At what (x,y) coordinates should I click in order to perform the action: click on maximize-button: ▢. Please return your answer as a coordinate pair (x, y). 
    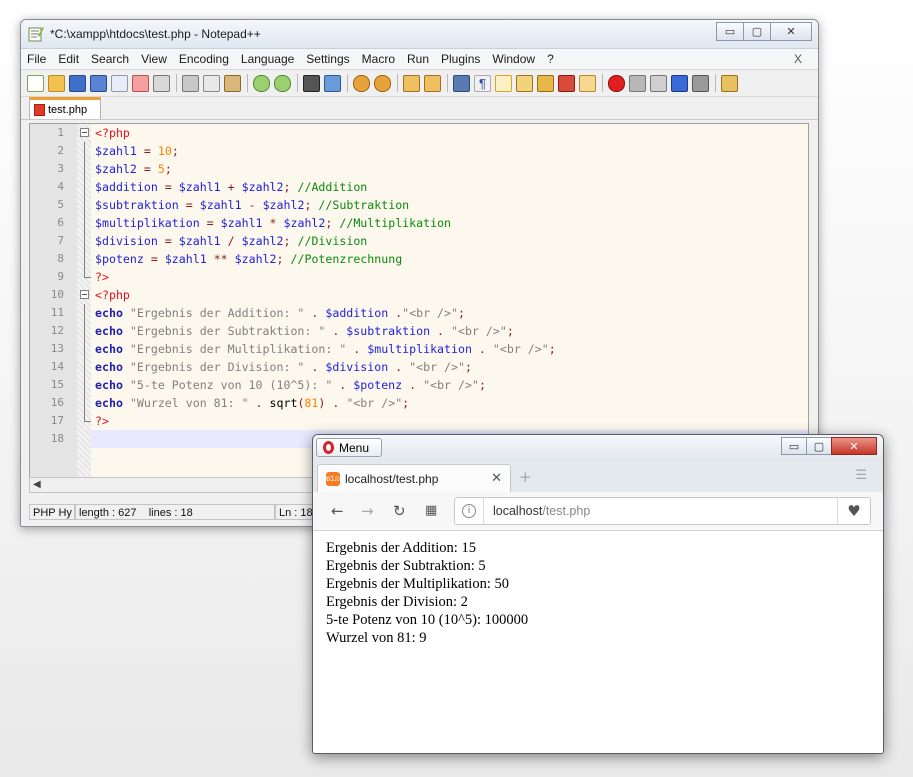
    Looking at the image, I should click on (757, 31).